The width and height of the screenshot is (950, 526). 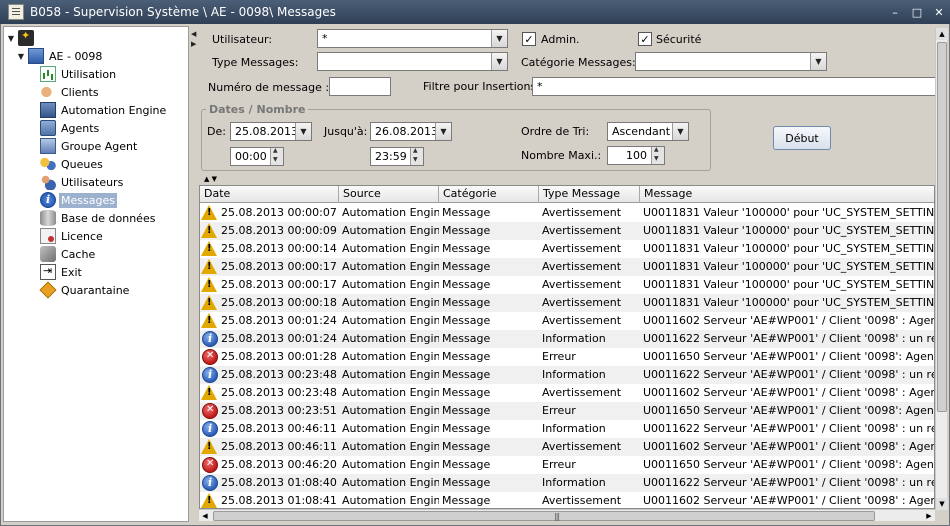 I want to click on tree-item: Clients, so click(x=70, y=92).